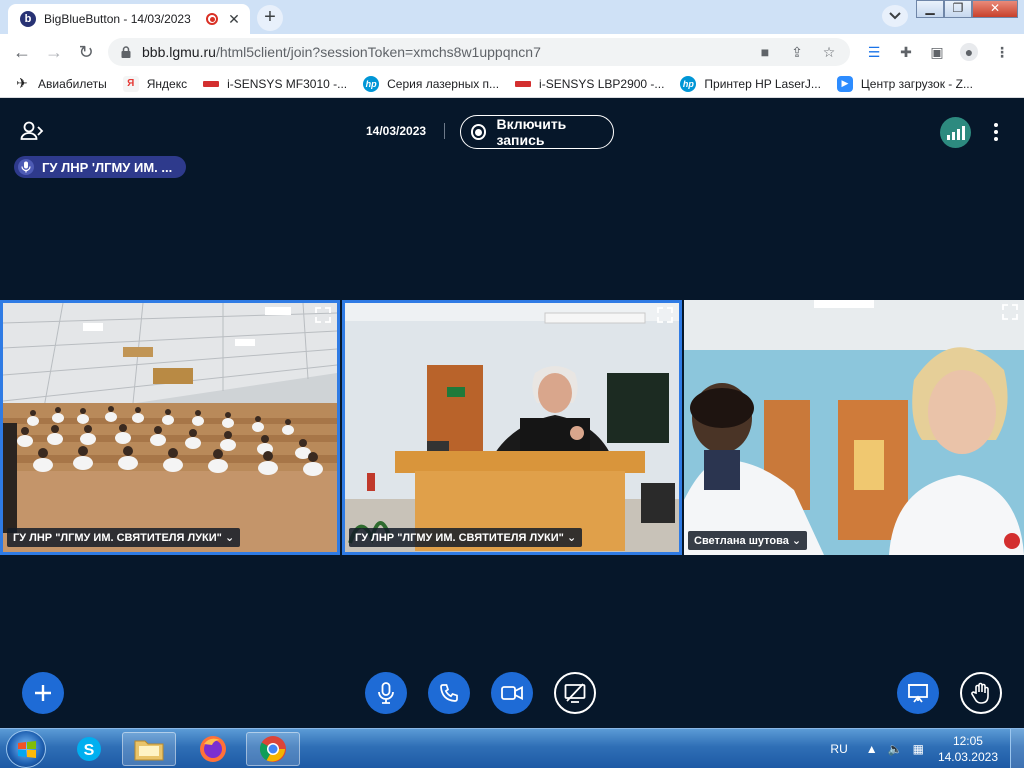 This screenshot has height=768, width=1024. What do you see at coordinates (927, 748) in the screenshot?
I see `system-tray: RU ▲ 🔈 ▦ 12:05 14.03.2023` at bounding box center [927, 748].